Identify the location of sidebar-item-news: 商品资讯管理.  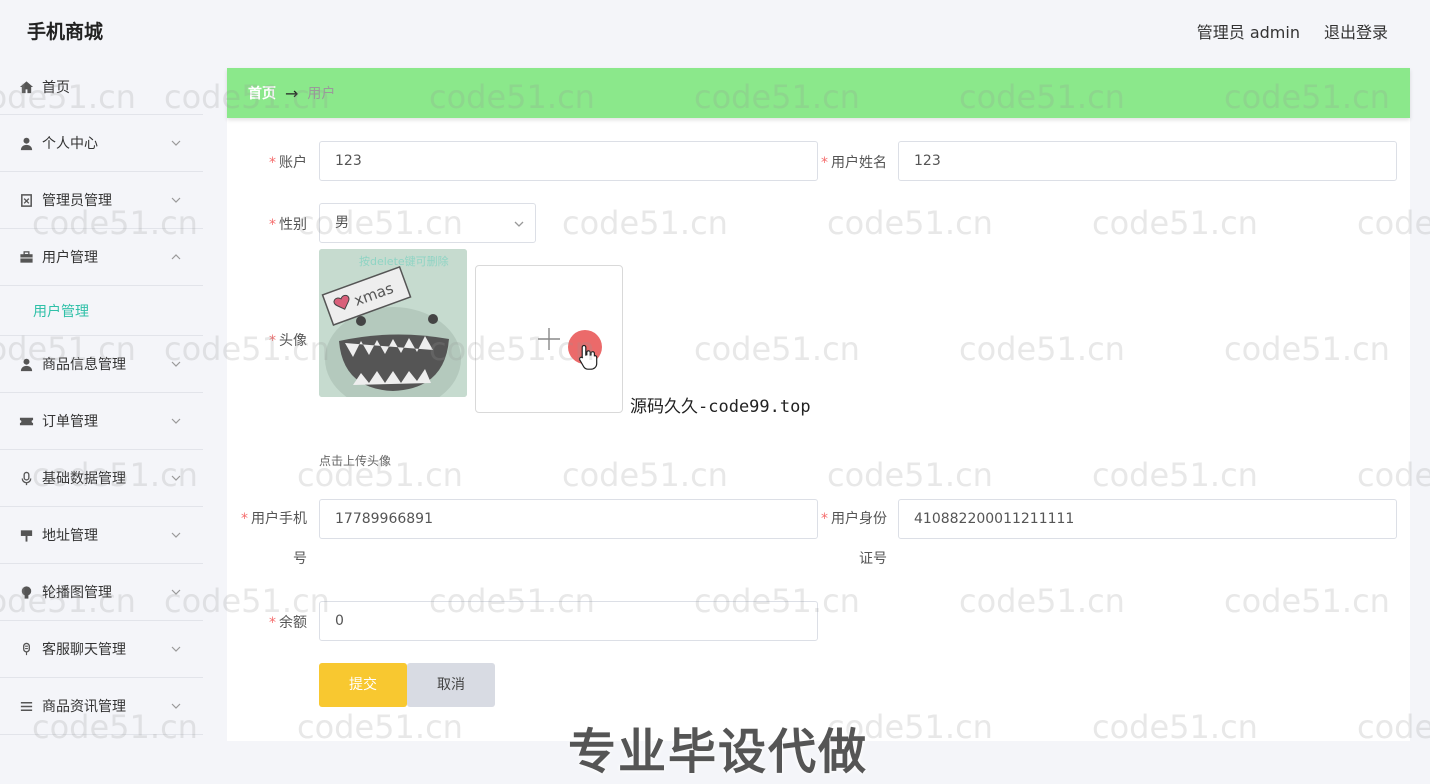
(101, 706).